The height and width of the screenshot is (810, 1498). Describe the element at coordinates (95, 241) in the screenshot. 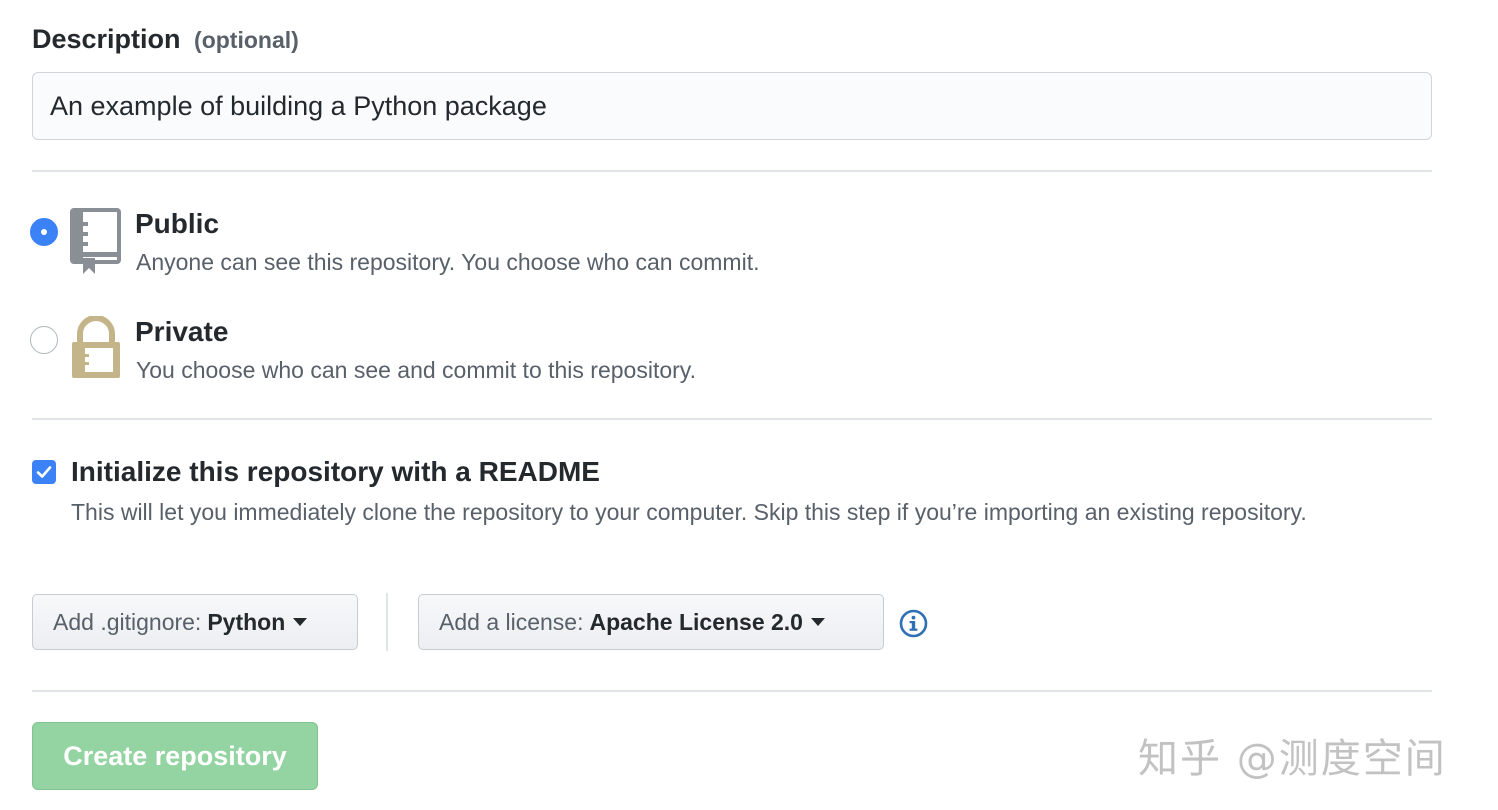

I see `repo-book-icon` at that location.